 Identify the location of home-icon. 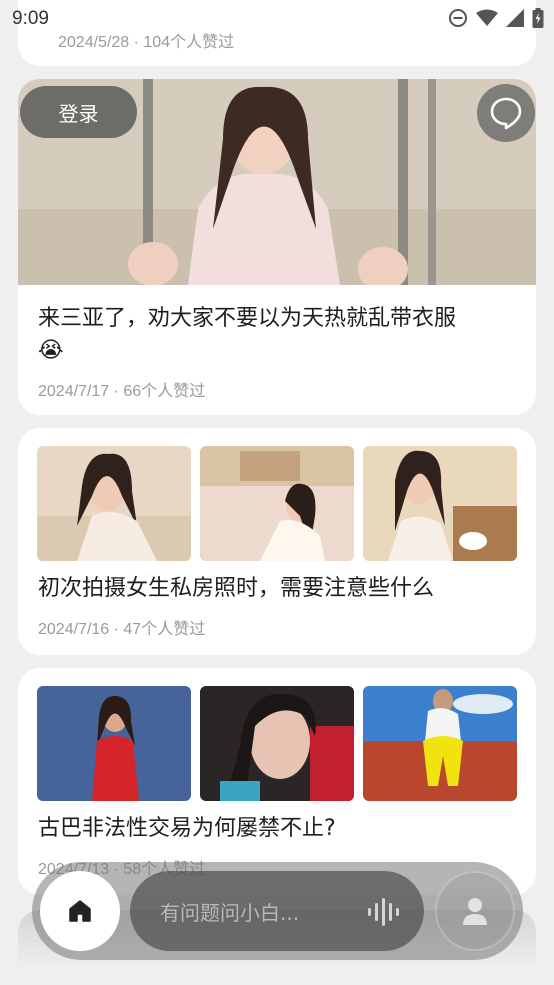
(80, 911).